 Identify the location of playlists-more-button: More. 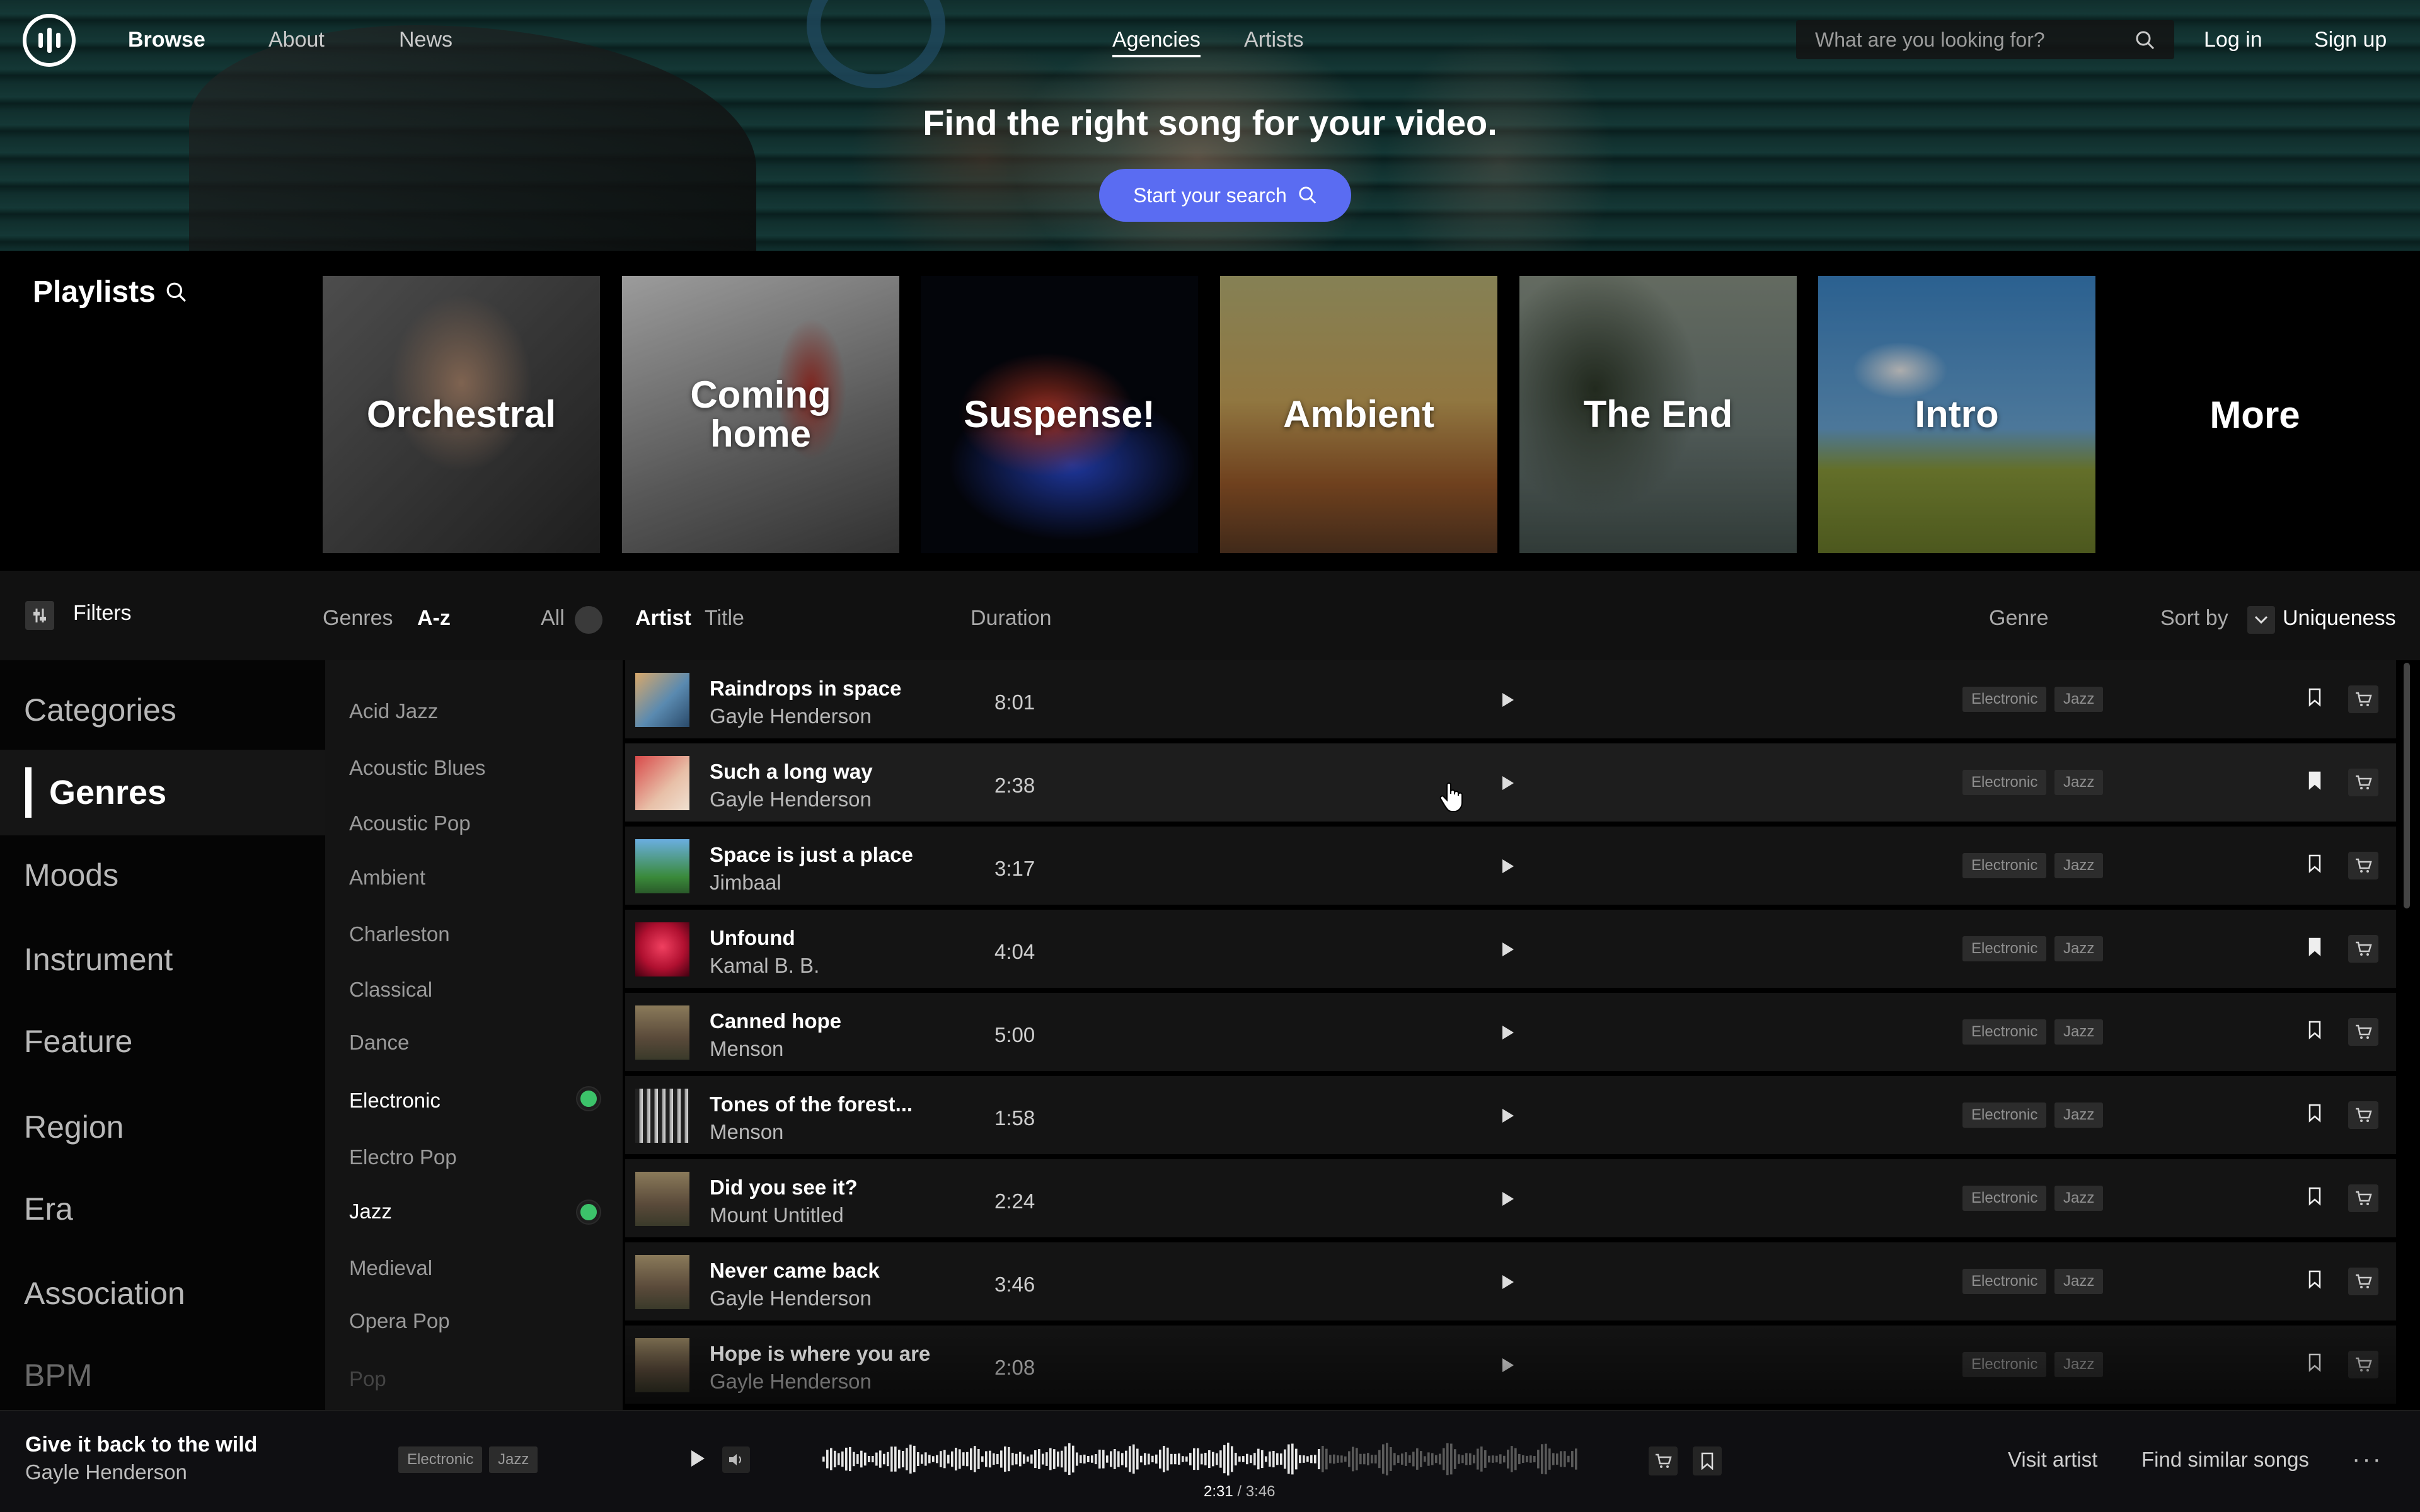
(2255, 414).